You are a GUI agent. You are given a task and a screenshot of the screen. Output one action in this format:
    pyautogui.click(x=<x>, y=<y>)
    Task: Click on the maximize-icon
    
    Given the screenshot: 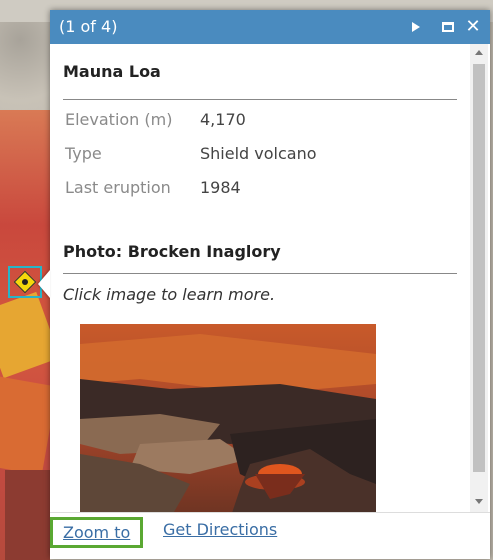 What is the action you would take?
    pyautogui.click(x=448, y=27)
    